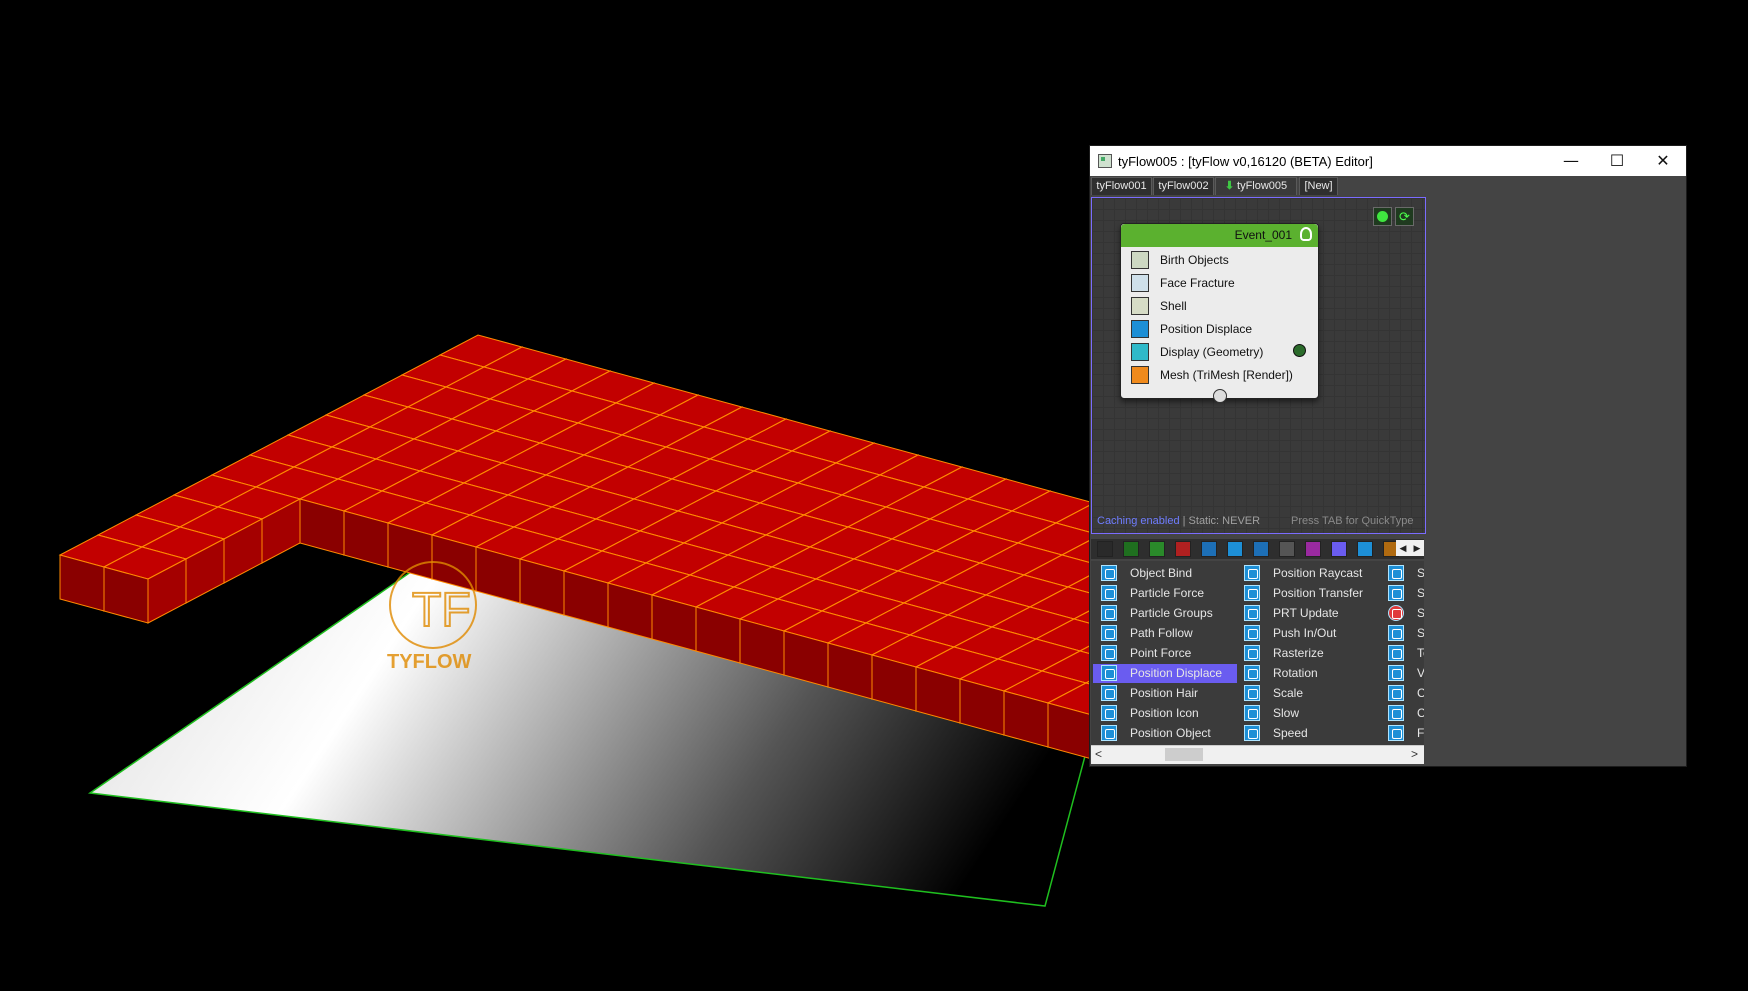 The height and width of the screenshot is (991, 1748). I want to click on palette-item-label: Position Icon, so click(1164, 713).